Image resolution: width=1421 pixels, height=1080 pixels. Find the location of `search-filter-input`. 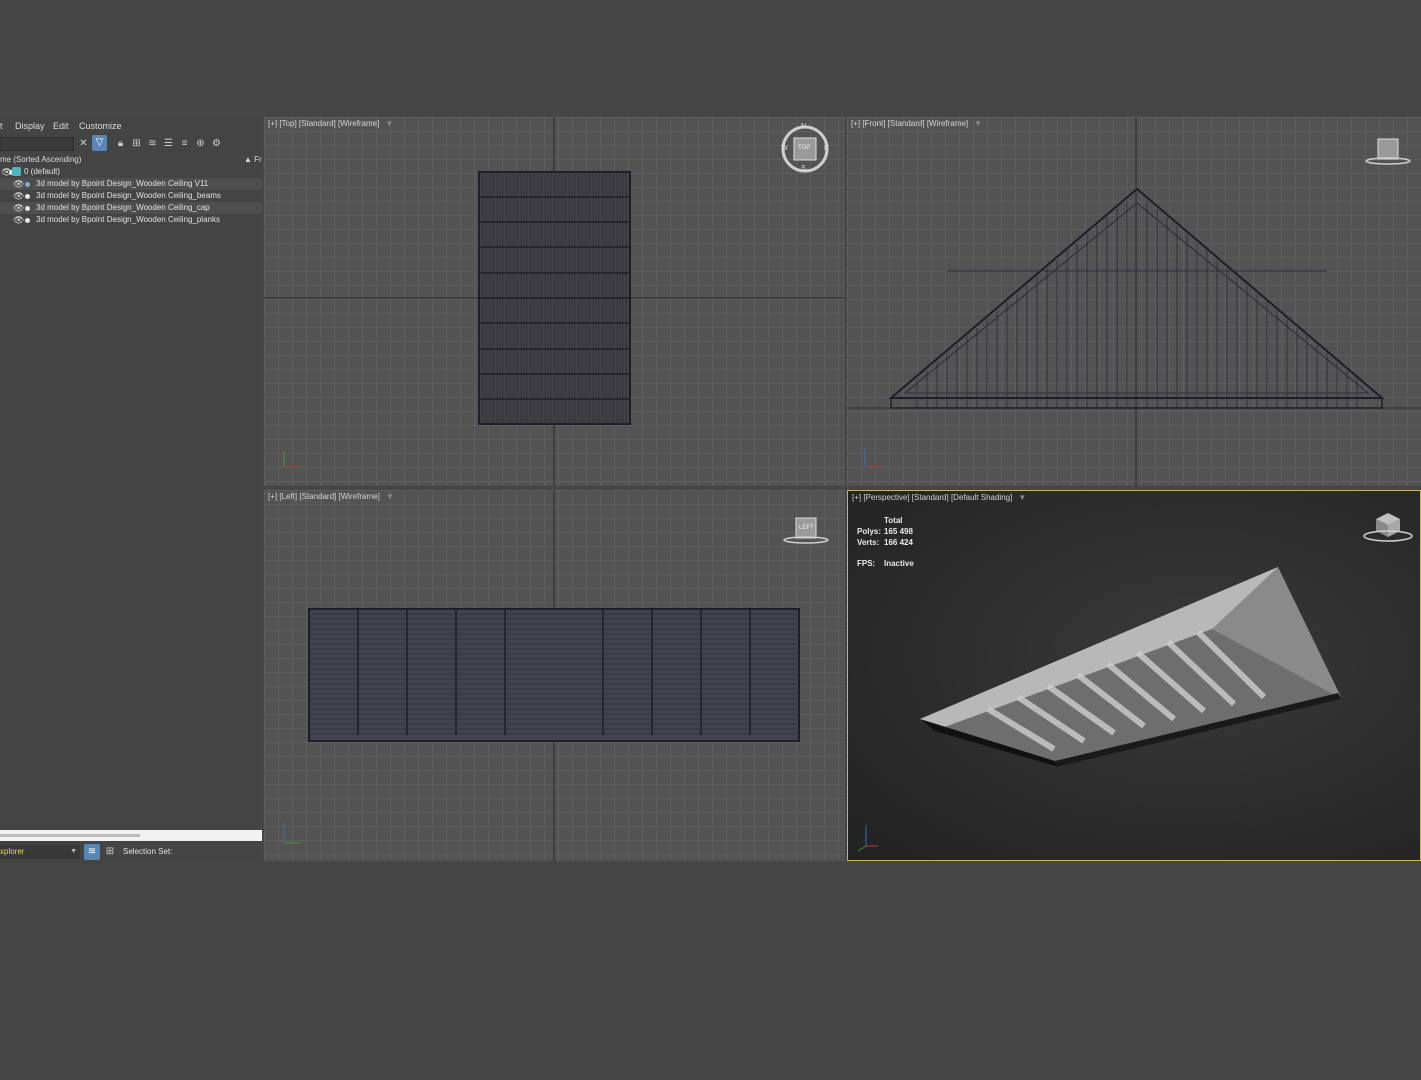

search-filter-input is located at coordinates (37, 144).